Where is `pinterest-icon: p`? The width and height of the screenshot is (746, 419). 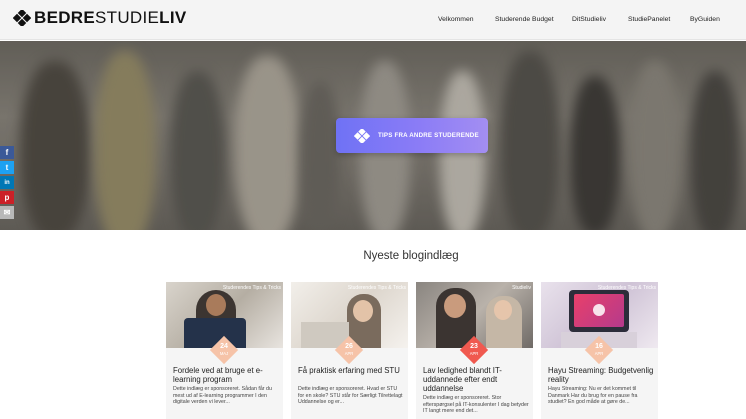
pinterest-icon: p is located at coordinates (7, 197).